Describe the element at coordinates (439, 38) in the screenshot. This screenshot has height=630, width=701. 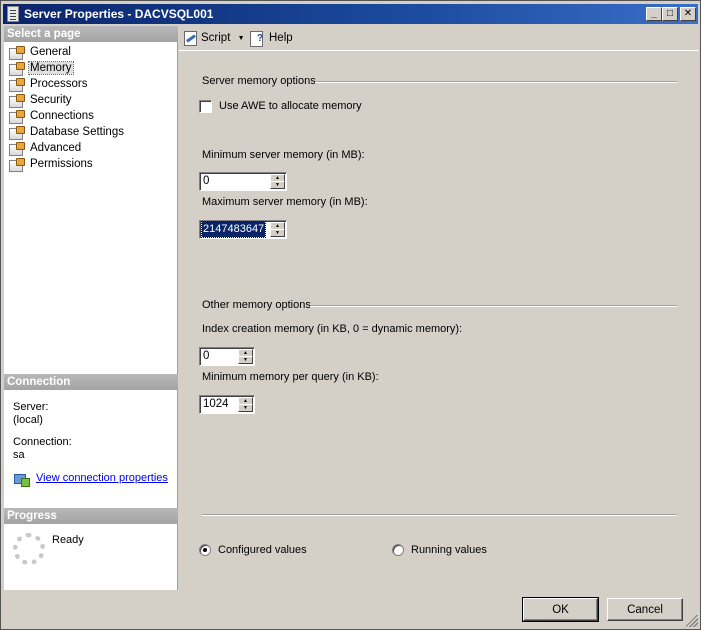
I see `toolbar: Script ▼ Help` at that location.